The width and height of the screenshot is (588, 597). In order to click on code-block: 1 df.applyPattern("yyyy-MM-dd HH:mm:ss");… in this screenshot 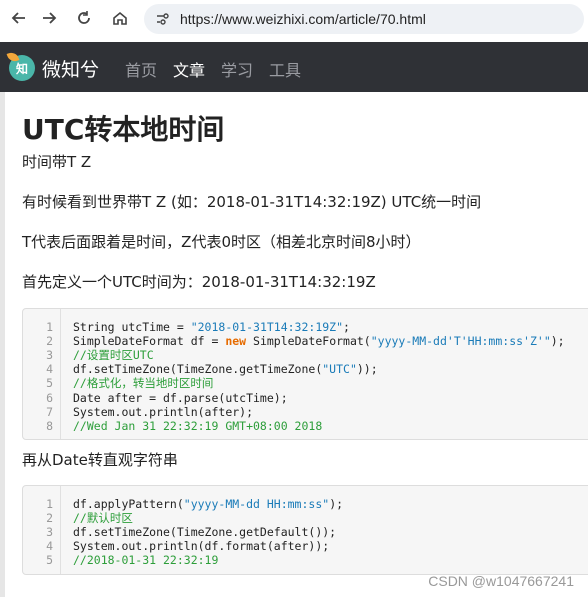, I will do `click(305, 530)`.